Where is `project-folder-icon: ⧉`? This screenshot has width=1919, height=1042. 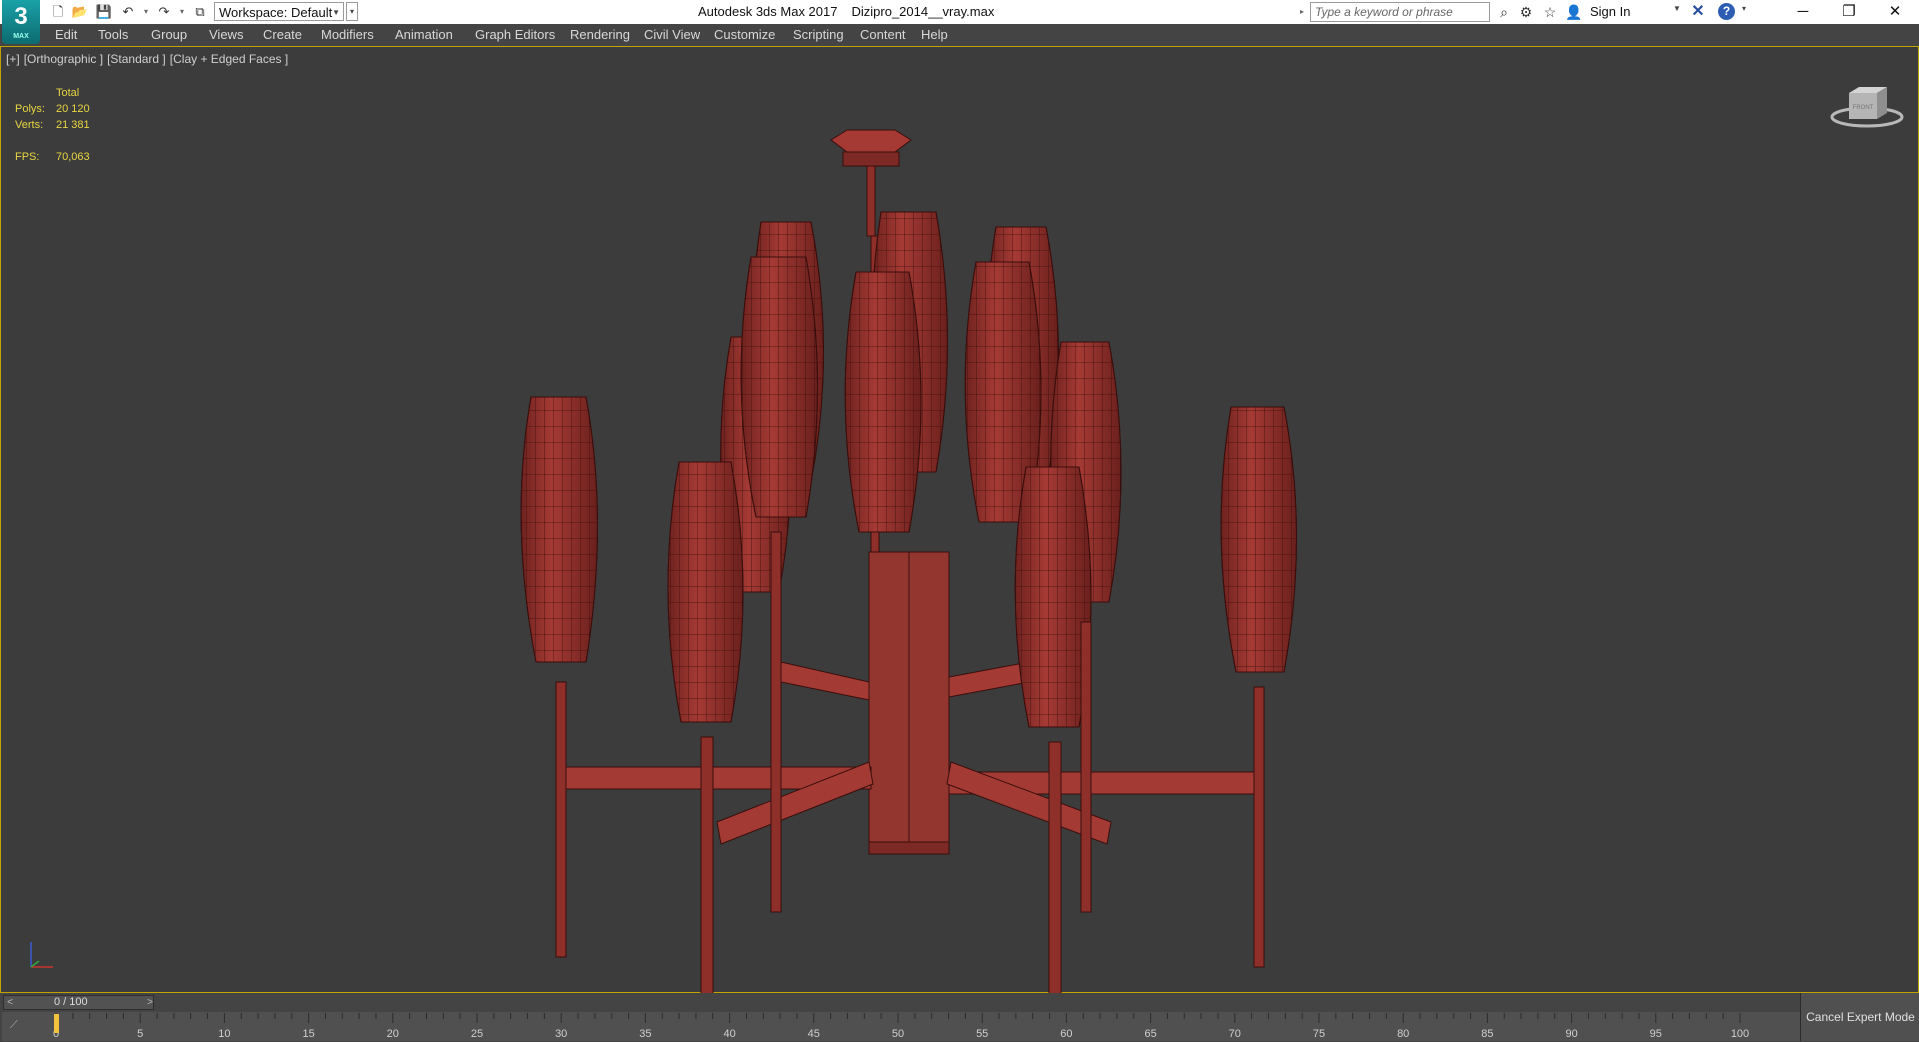 project-folder-icon: ⧉ is located at coordinates (200, 12).